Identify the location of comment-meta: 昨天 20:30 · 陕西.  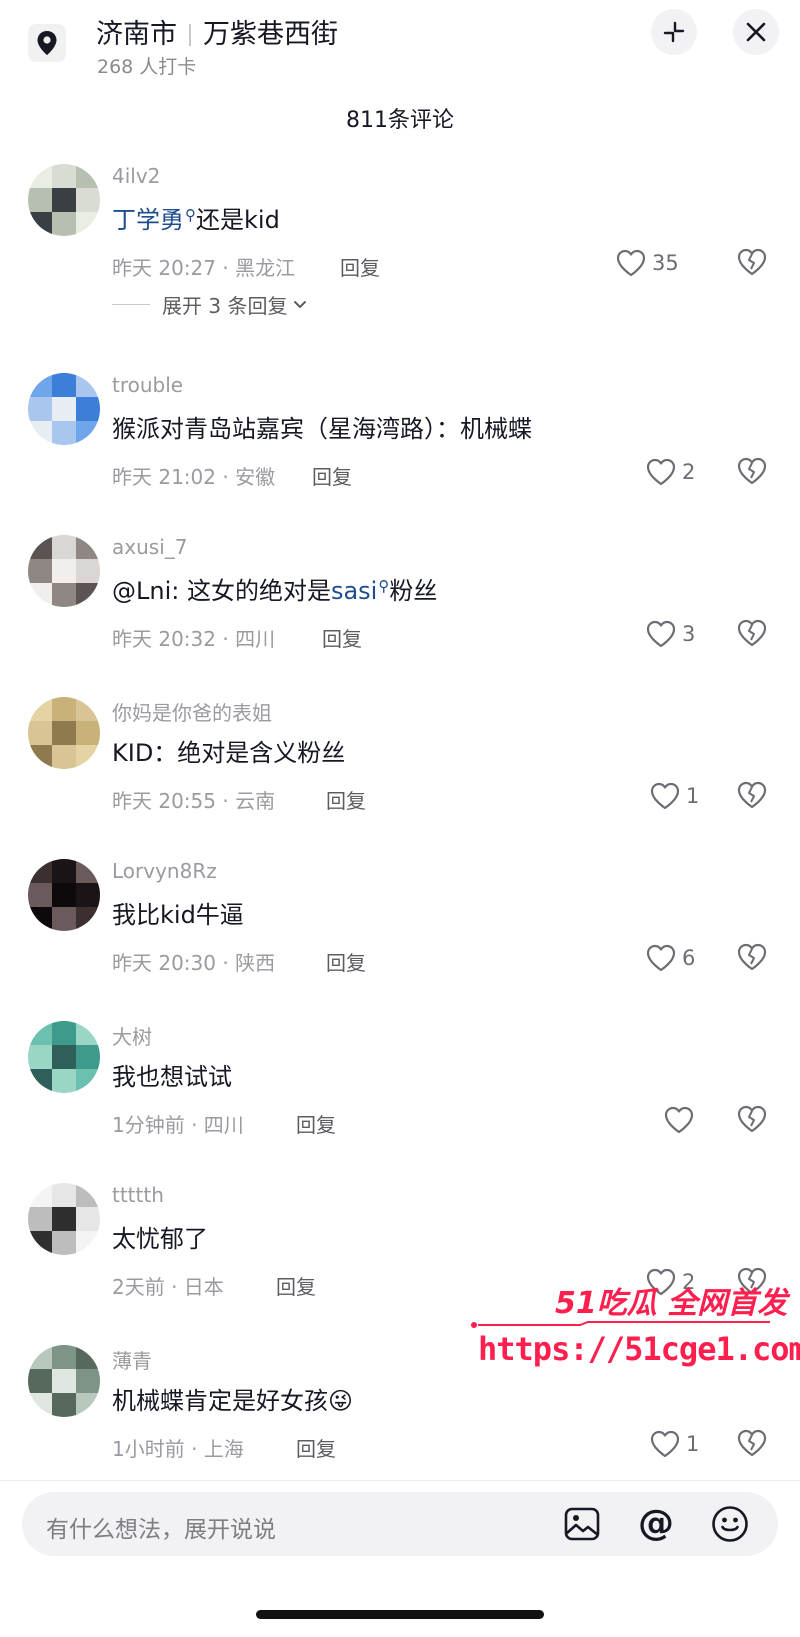
(194, 963).